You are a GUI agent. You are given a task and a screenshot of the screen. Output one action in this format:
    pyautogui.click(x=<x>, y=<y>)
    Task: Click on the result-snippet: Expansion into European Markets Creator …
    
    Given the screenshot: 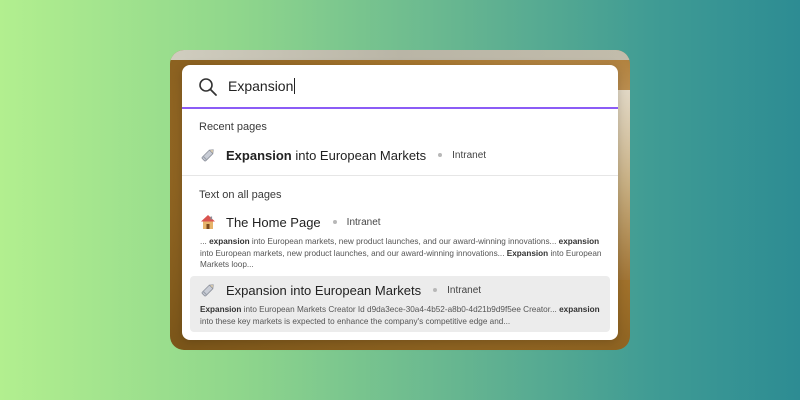 What is the action you would take?
    pyautogui.click(x=401, y=315)
    